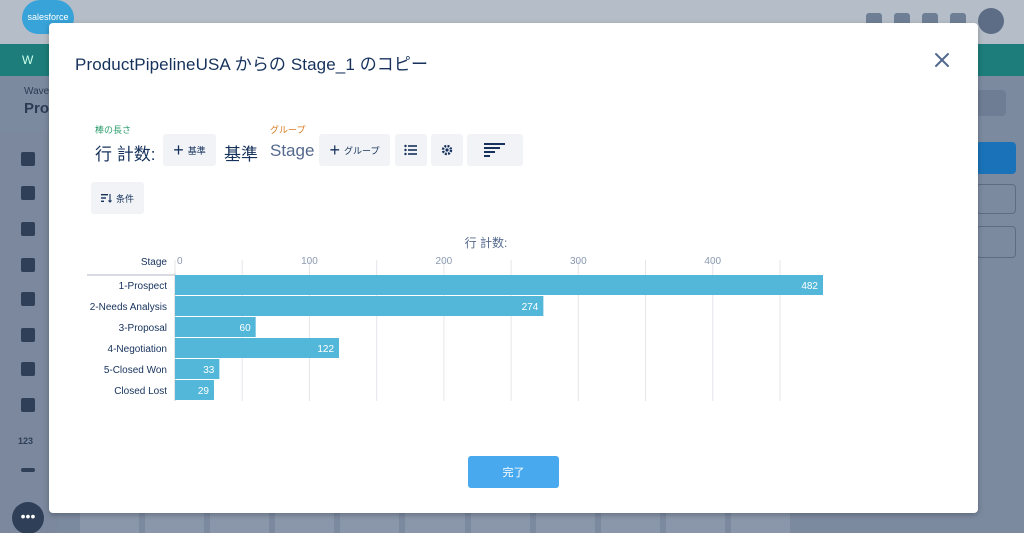 Image resolution: width=1024 pixels, height=533 pixels. Describe the element at coordinates (996, 158) in the screenshot. I see `primary-action-button` at that location.